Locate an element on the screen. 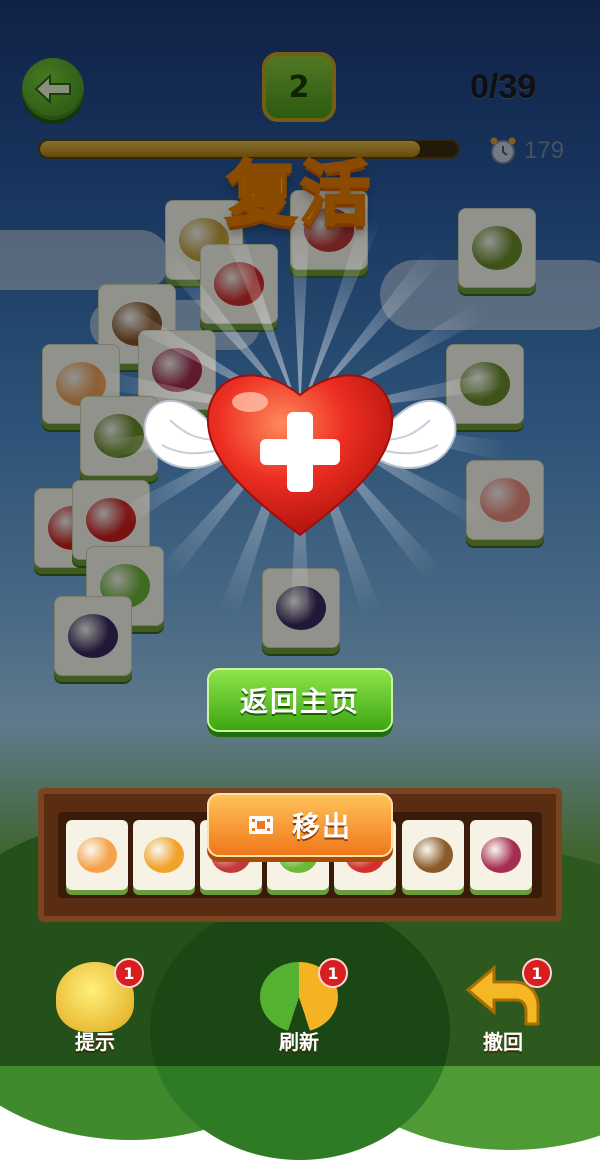 The height and width of the screenshot is (1160, 600). undo-button: 1 撤回 is located at coordinates (503, 1006).